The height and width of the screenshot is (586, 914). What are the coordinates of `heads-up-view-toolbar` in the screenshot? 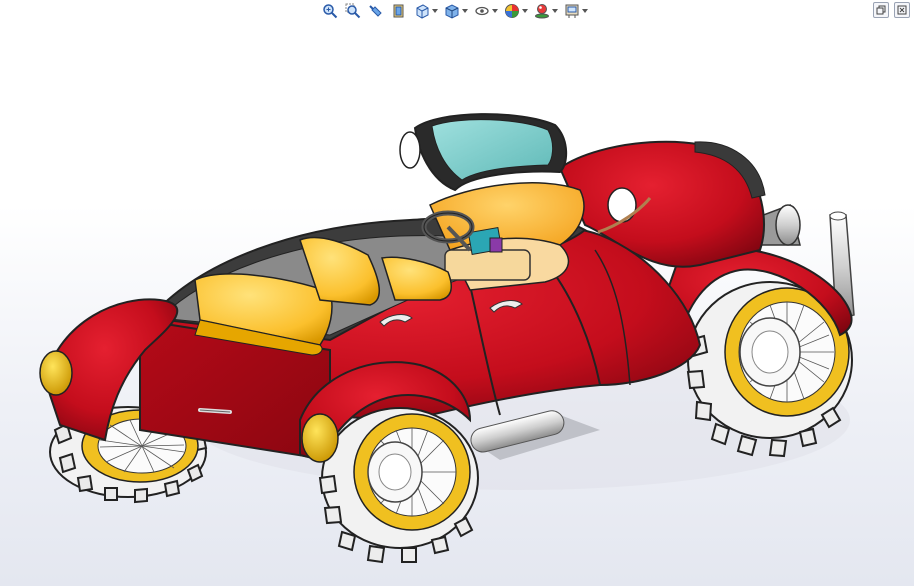 It's located at (454, 11).